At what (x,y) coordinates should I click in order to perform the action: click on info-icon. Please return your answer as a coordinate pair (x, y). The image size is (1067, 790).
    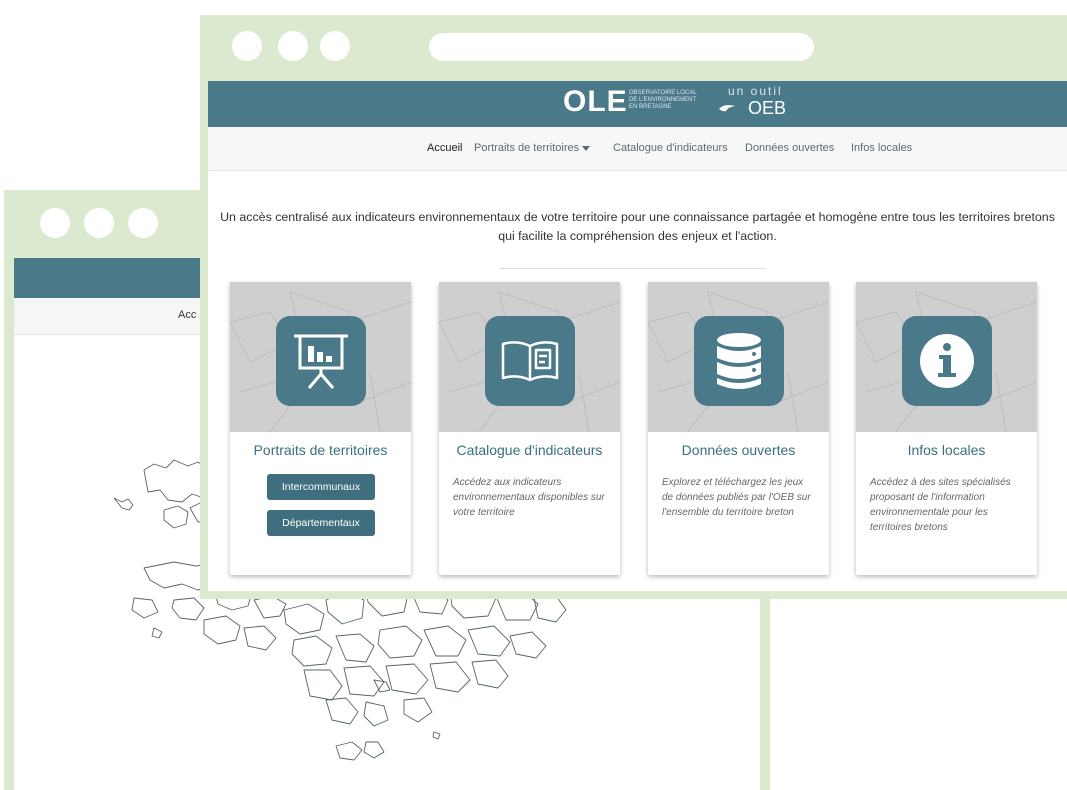
    Looking at the image, I should click on (947, 361).